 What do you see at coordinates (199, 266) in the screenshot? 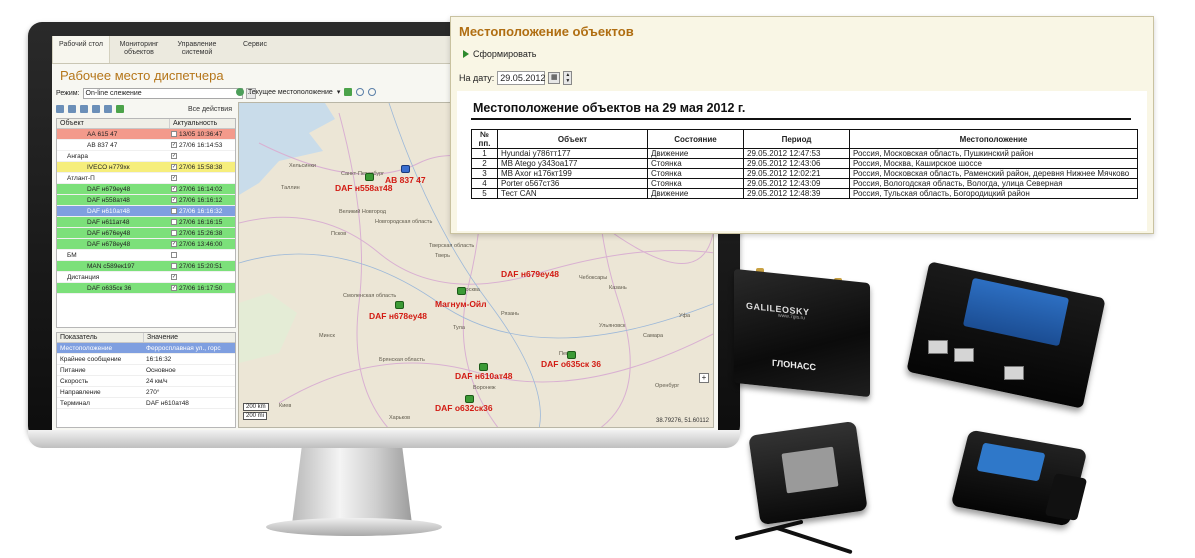
I see `tree-row-status: 27/06 15:20:51` at bounding box center [199, 266].